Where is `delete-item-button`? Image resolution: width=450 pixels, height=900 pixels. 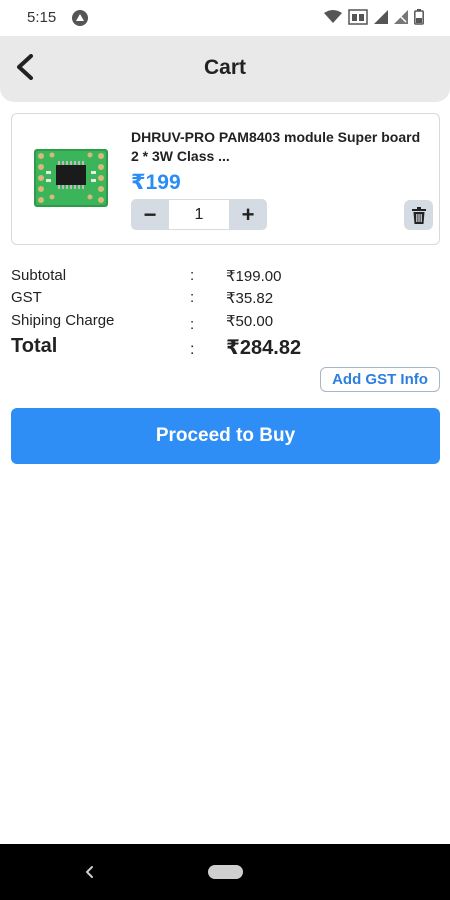 delete-item-button is located at coordinates (418, 215).